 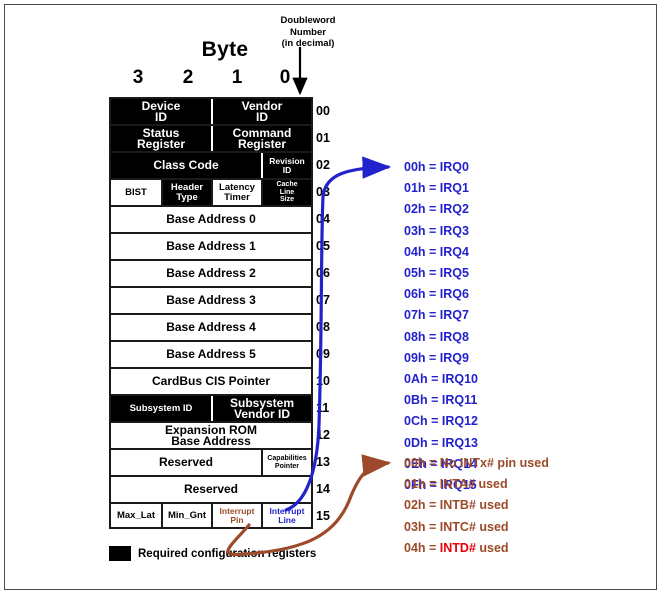 I want to click on register-cell-label: Status Register, so click(x=161, y=138).